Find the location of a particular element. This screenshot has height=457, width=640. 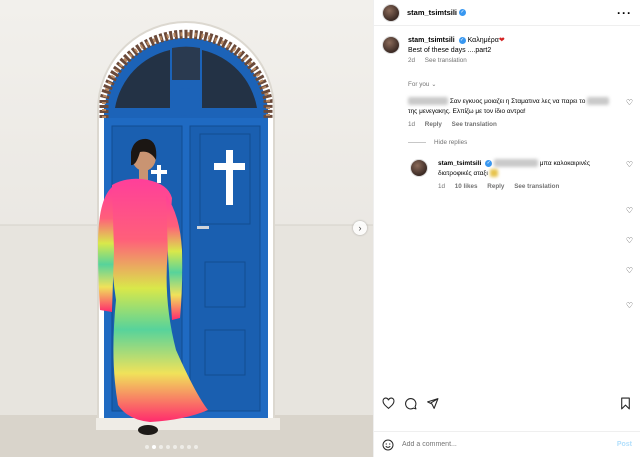

post-footer: Post is located at coordinates (507, 422).